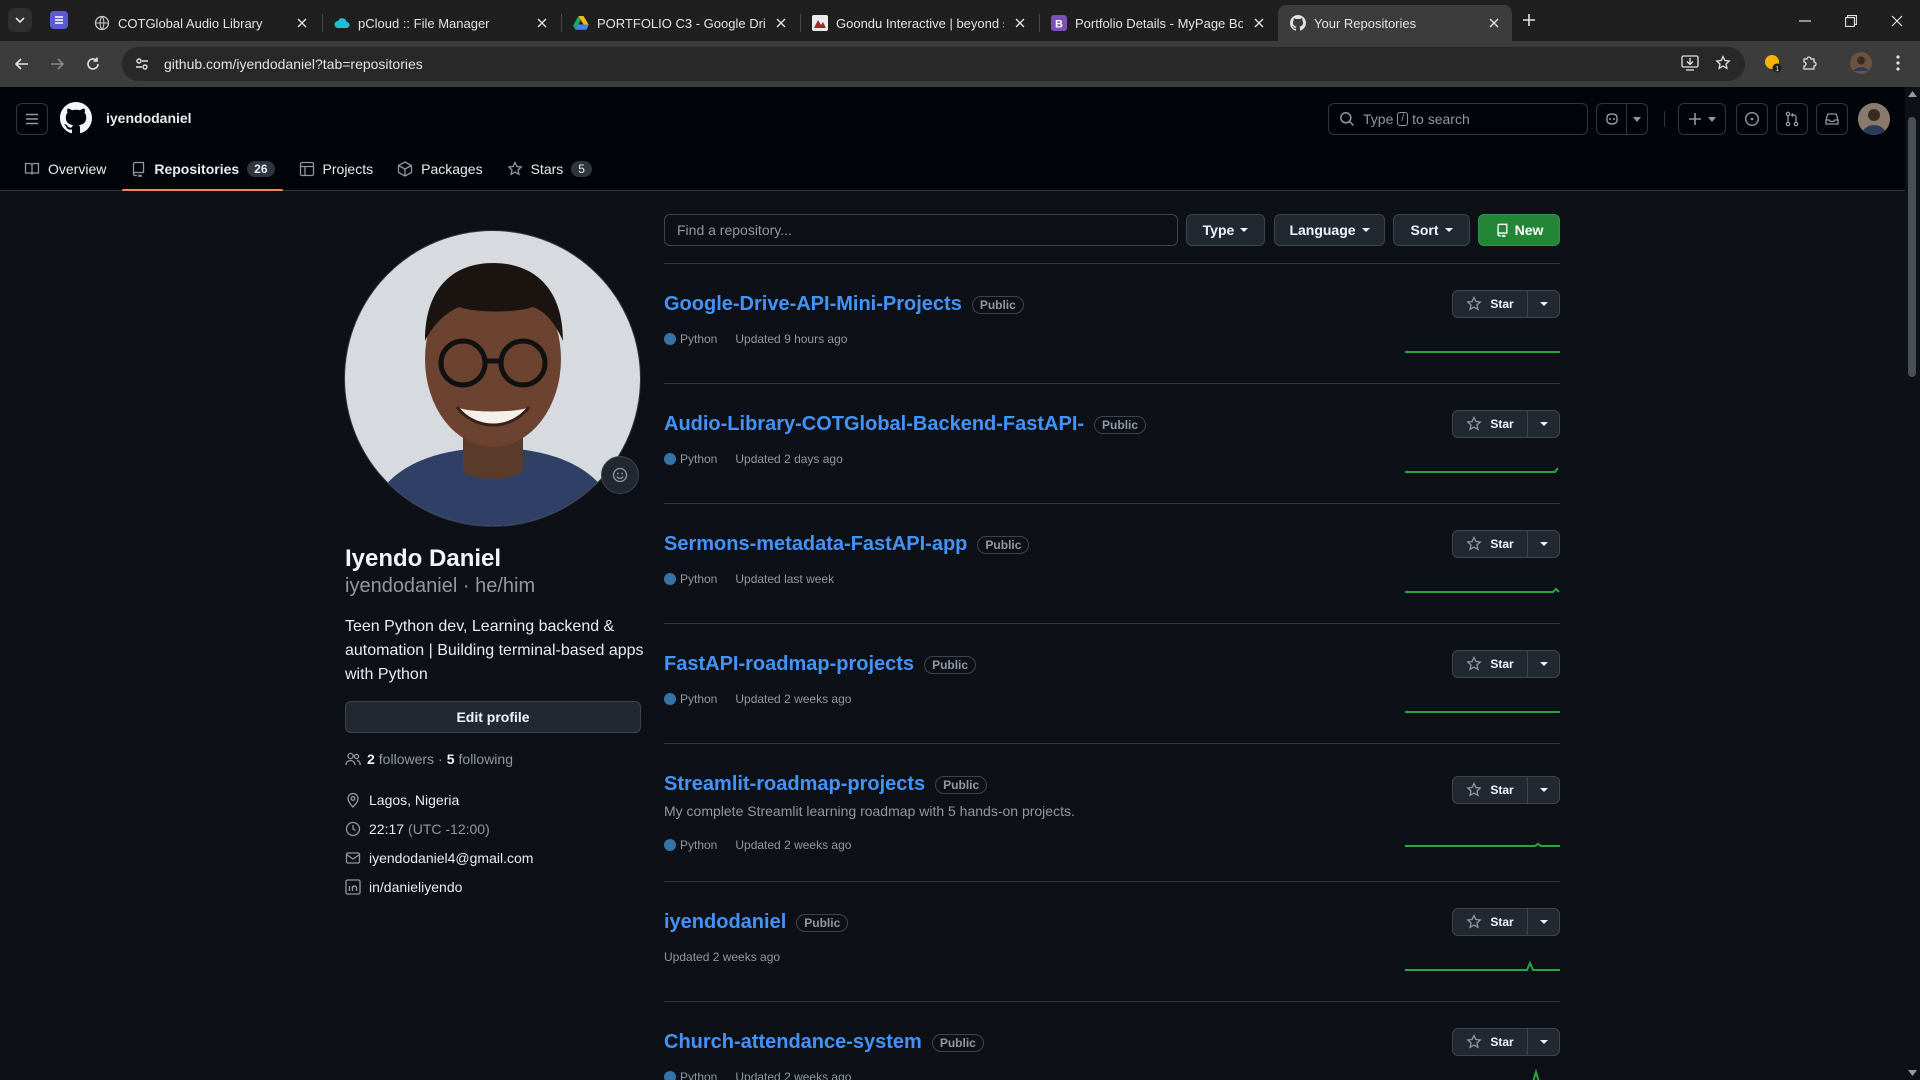 This screenshot has width=1920, height=1080. Describe the element at coordinates (815, 544) in the screenshot. I see `repo-name-link: Sermons-metadata-FastAPI-app` at that location.